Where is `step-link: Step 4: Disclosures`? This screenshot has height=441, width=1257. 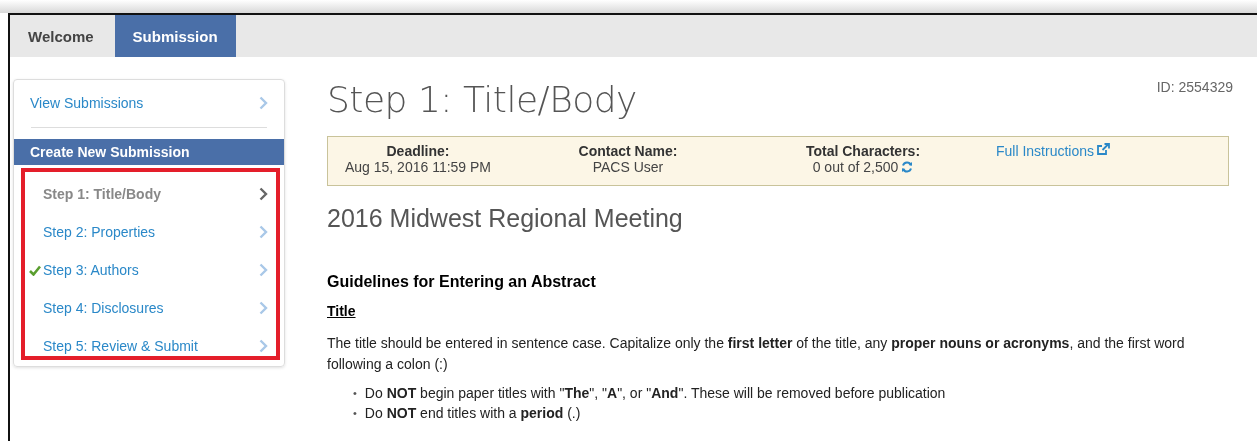
step-link: Step 4: Disclosures is located at coordinates (151, 308).